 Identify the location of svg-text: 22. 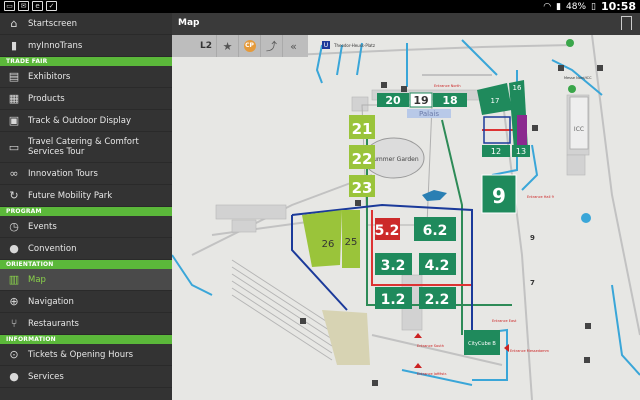
(362, 159).